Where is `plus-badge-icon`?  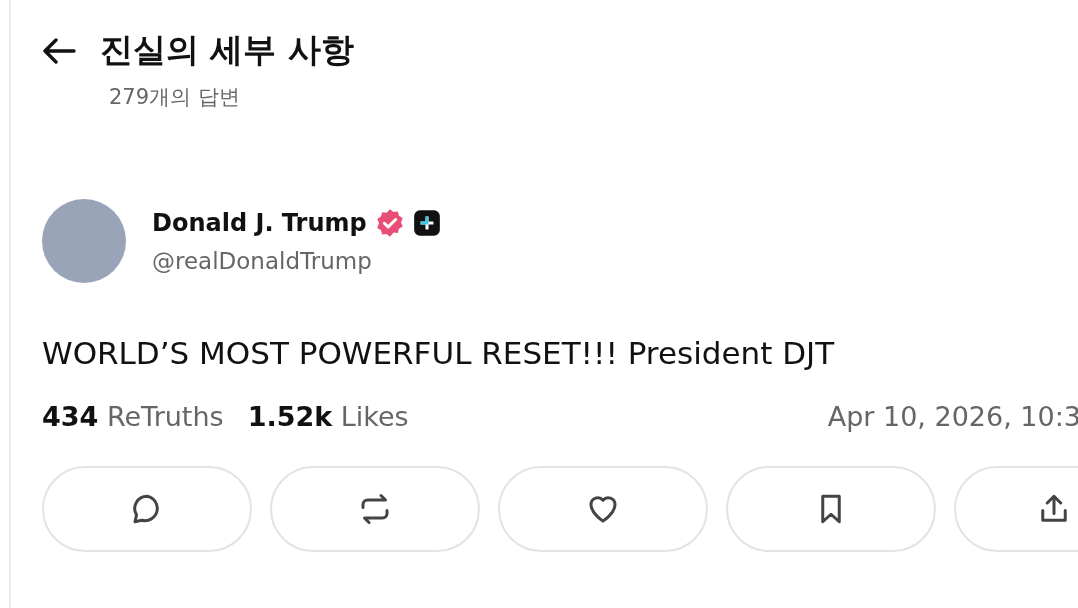
plus-badge-icon is located at coordinates (426, 223).